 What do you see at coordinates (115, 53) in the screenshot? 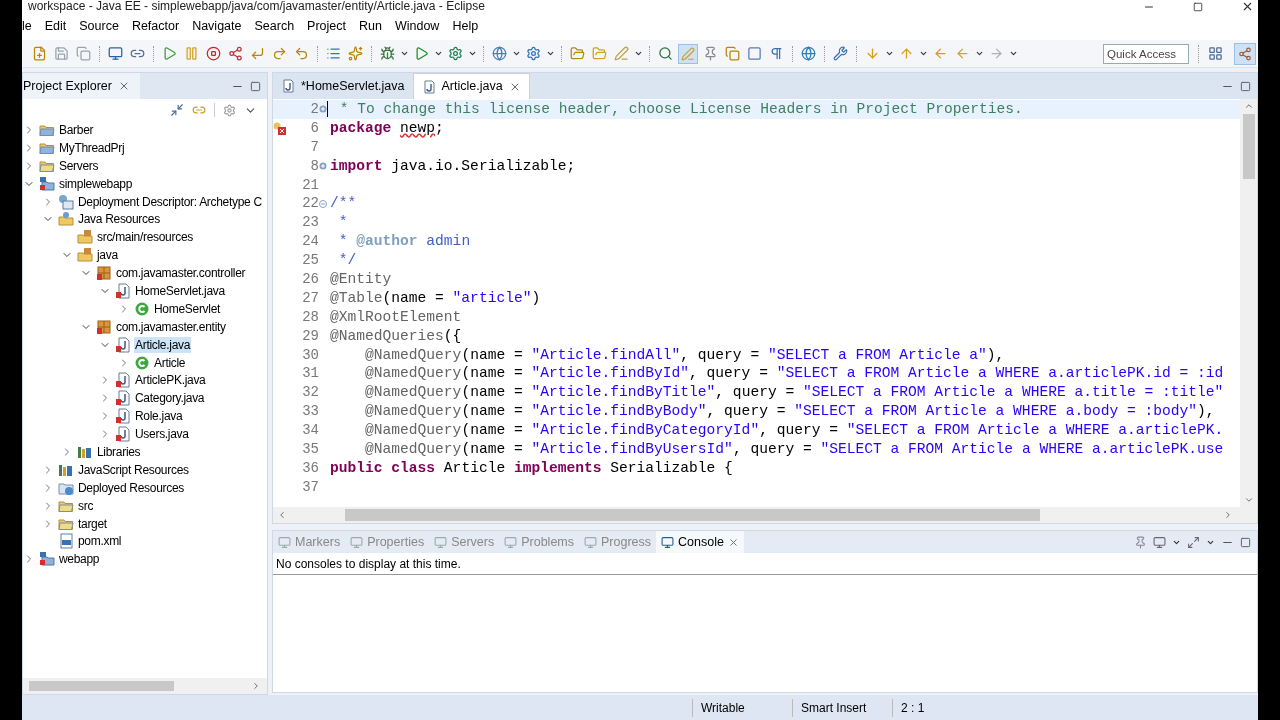
I see `monitor-icon` at bounding box center [115, 53].